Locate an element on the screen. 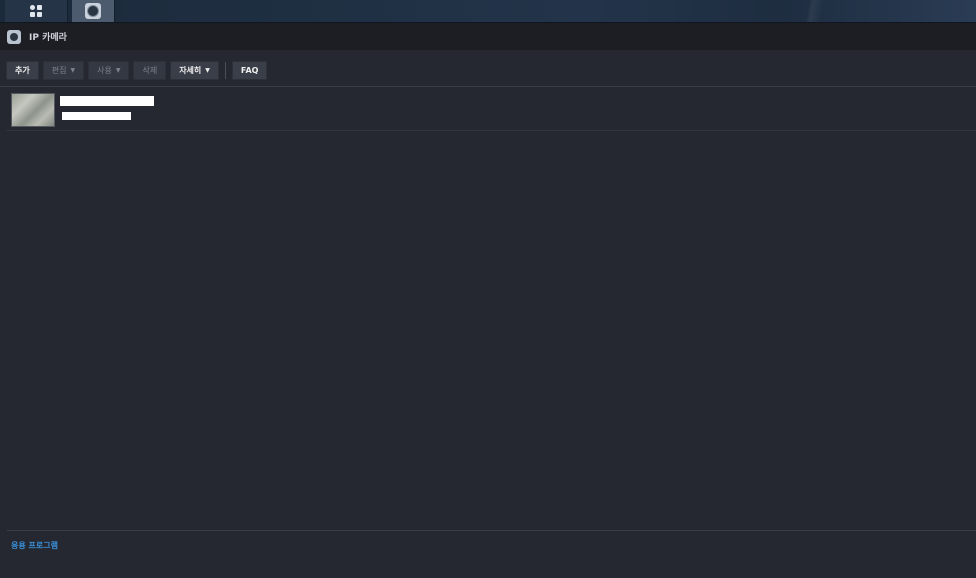 The height and width of the screenshot is (578, 976). add-button-label: 추가 is located at coordinates (22, 70).